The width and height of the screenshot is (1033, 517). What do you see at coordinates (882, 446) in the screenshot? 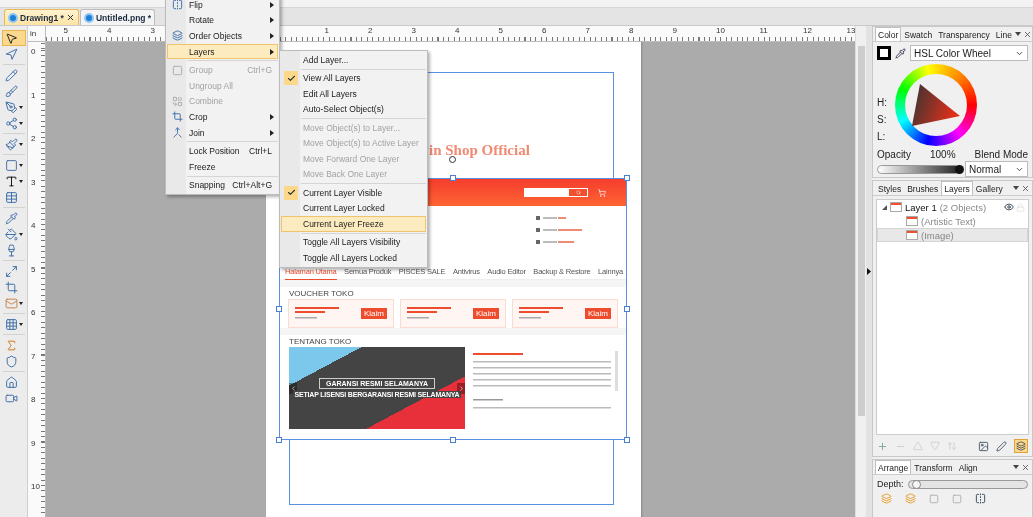
I see `add-icon` at bounding box center [882, 446].